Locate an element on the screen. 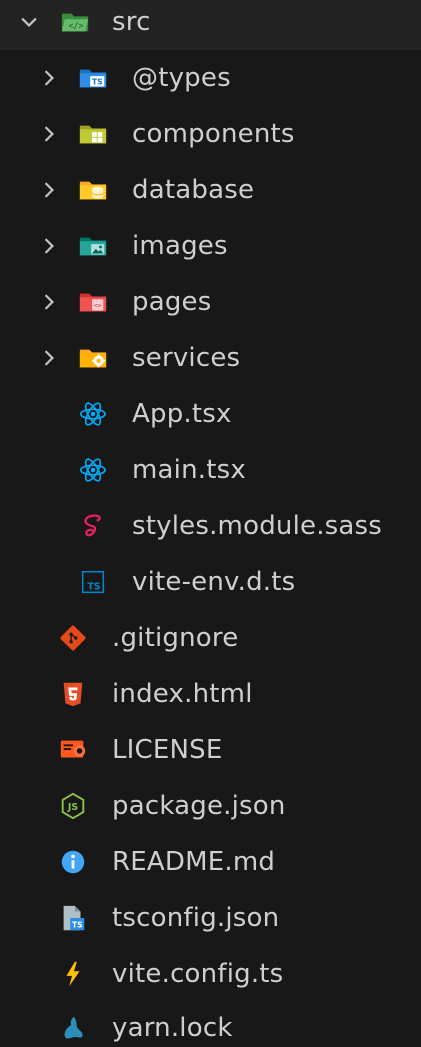  tree-file-tsconfig-json: TS tsconfig.json is located at coordinates (210, 918).